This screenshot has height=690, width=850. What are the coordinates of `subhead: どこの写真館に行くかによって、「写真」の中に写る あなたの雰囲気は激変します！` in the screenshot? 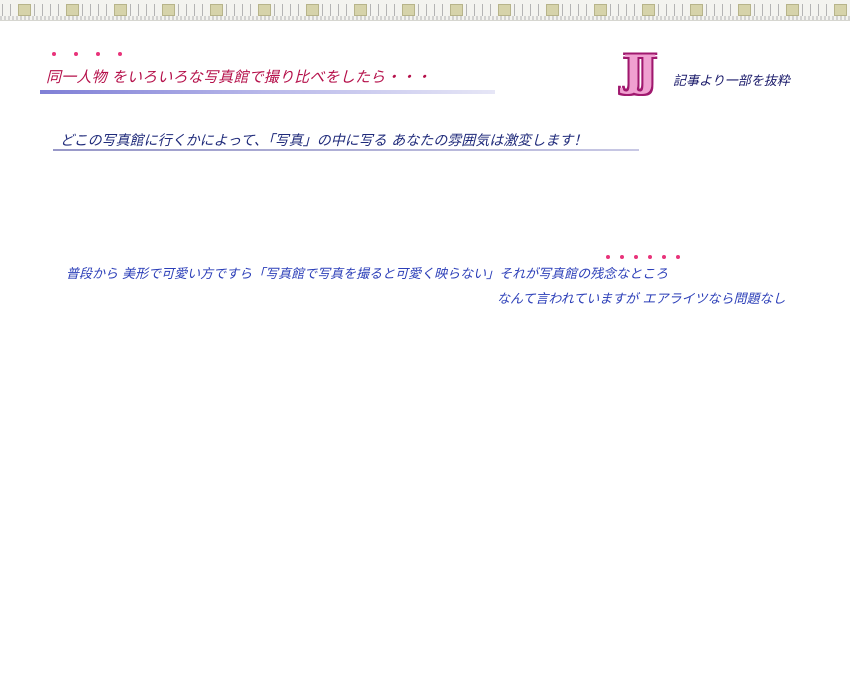 It's located at (324, 141).